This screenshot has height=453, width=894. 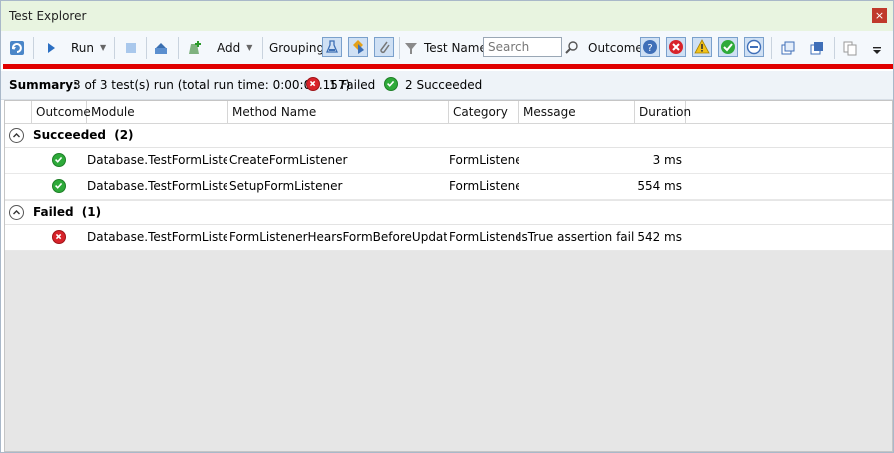 I want to click on cell-method-name: SetupFormListener, so click(x=286, y=186).